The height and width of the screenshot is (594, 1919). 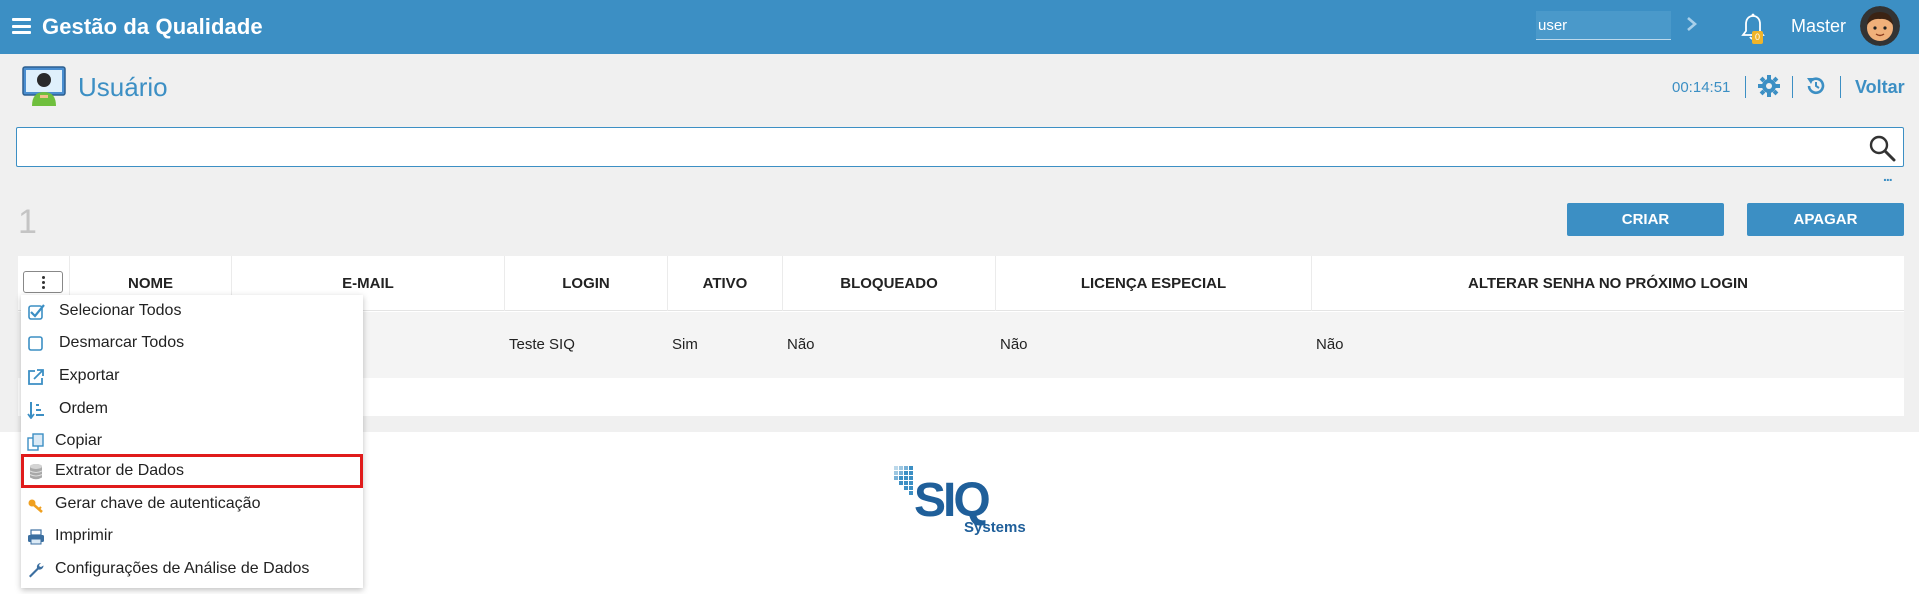 What do you see at coordinates (1645, 219) in the screenshot?
I see `create-button: CRIAR` at bounding box center [1645, 219].